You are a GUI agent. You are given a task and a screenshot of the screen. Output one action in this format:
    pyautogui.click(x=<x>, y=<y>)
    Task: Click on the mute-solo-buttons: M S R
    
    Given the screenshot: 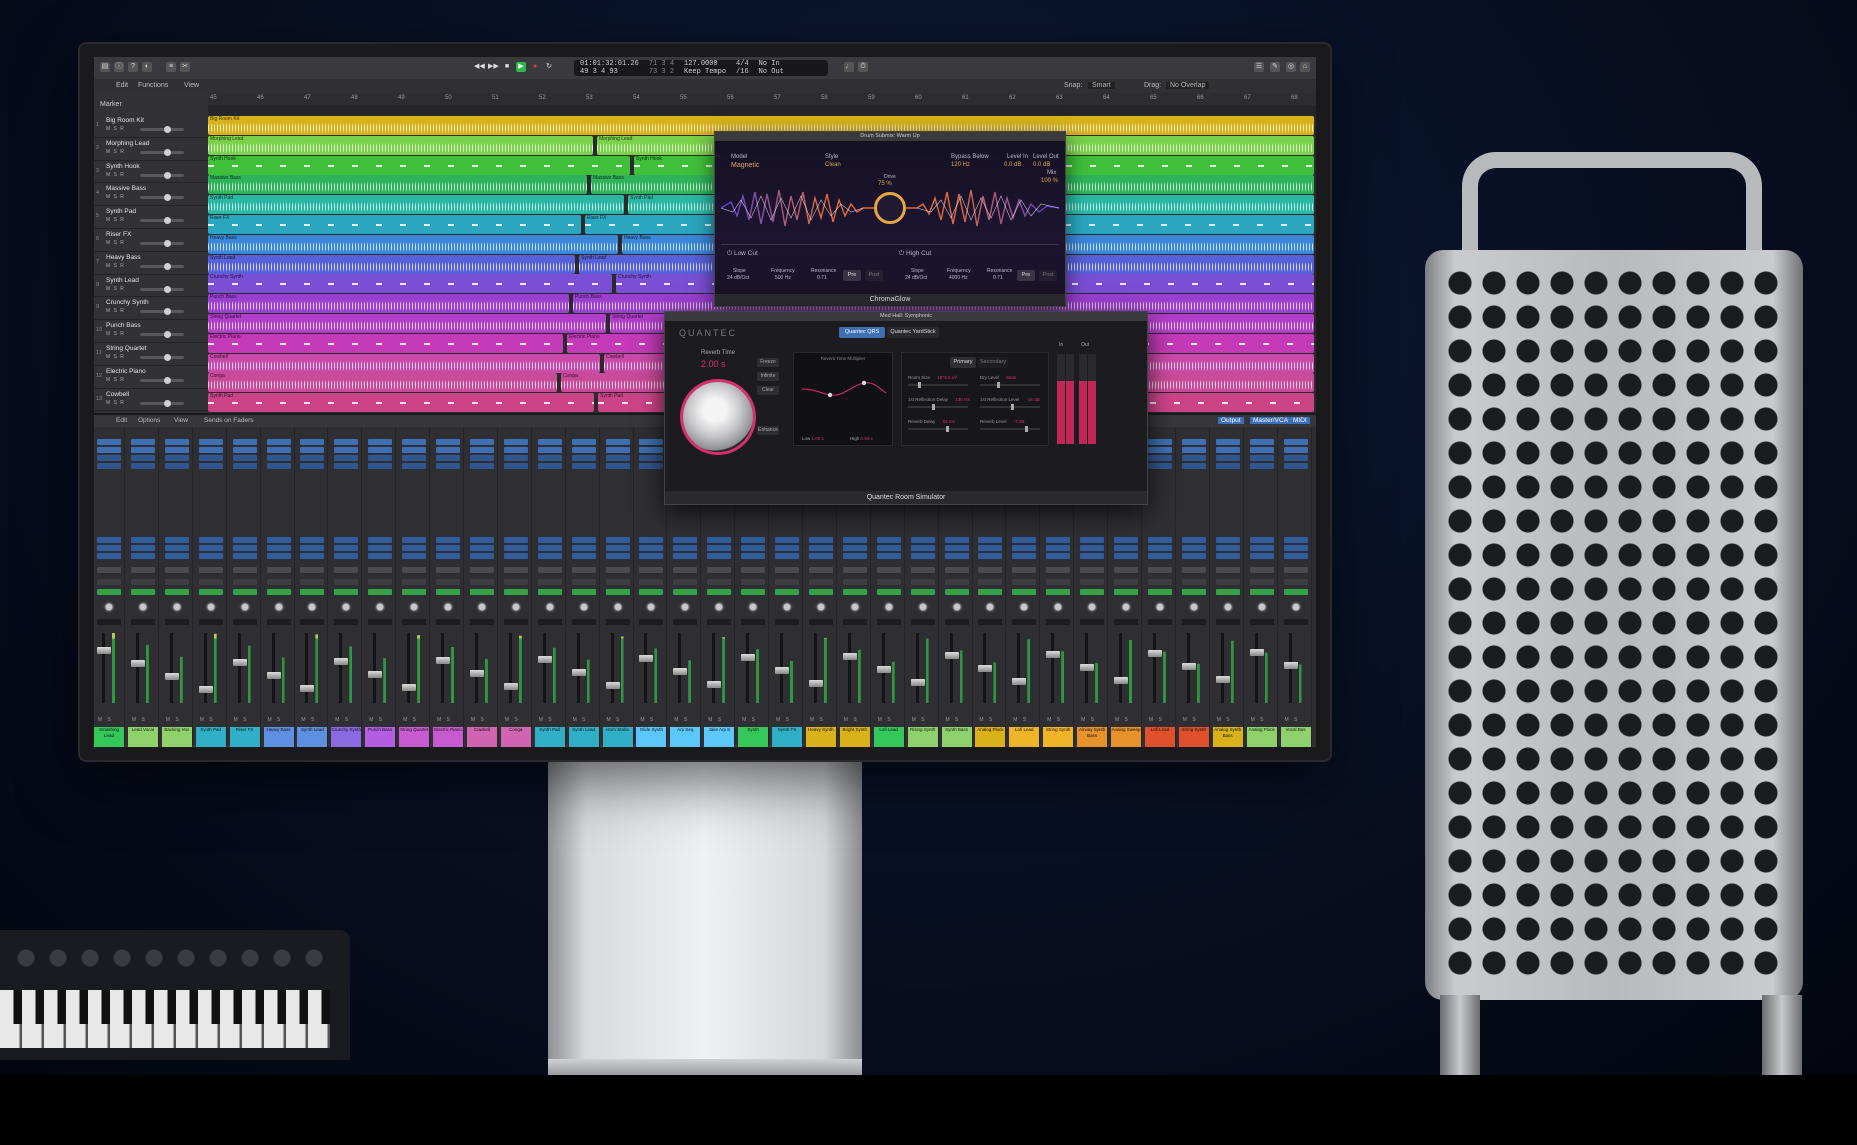 What is the action you would take?
    pyautogui.click(x=115, y=403)
    